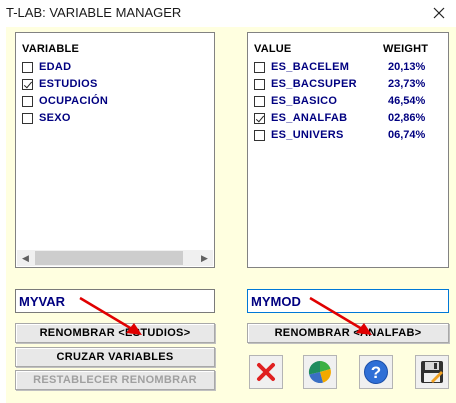  I want to click on save-icon, so click(432, 372).